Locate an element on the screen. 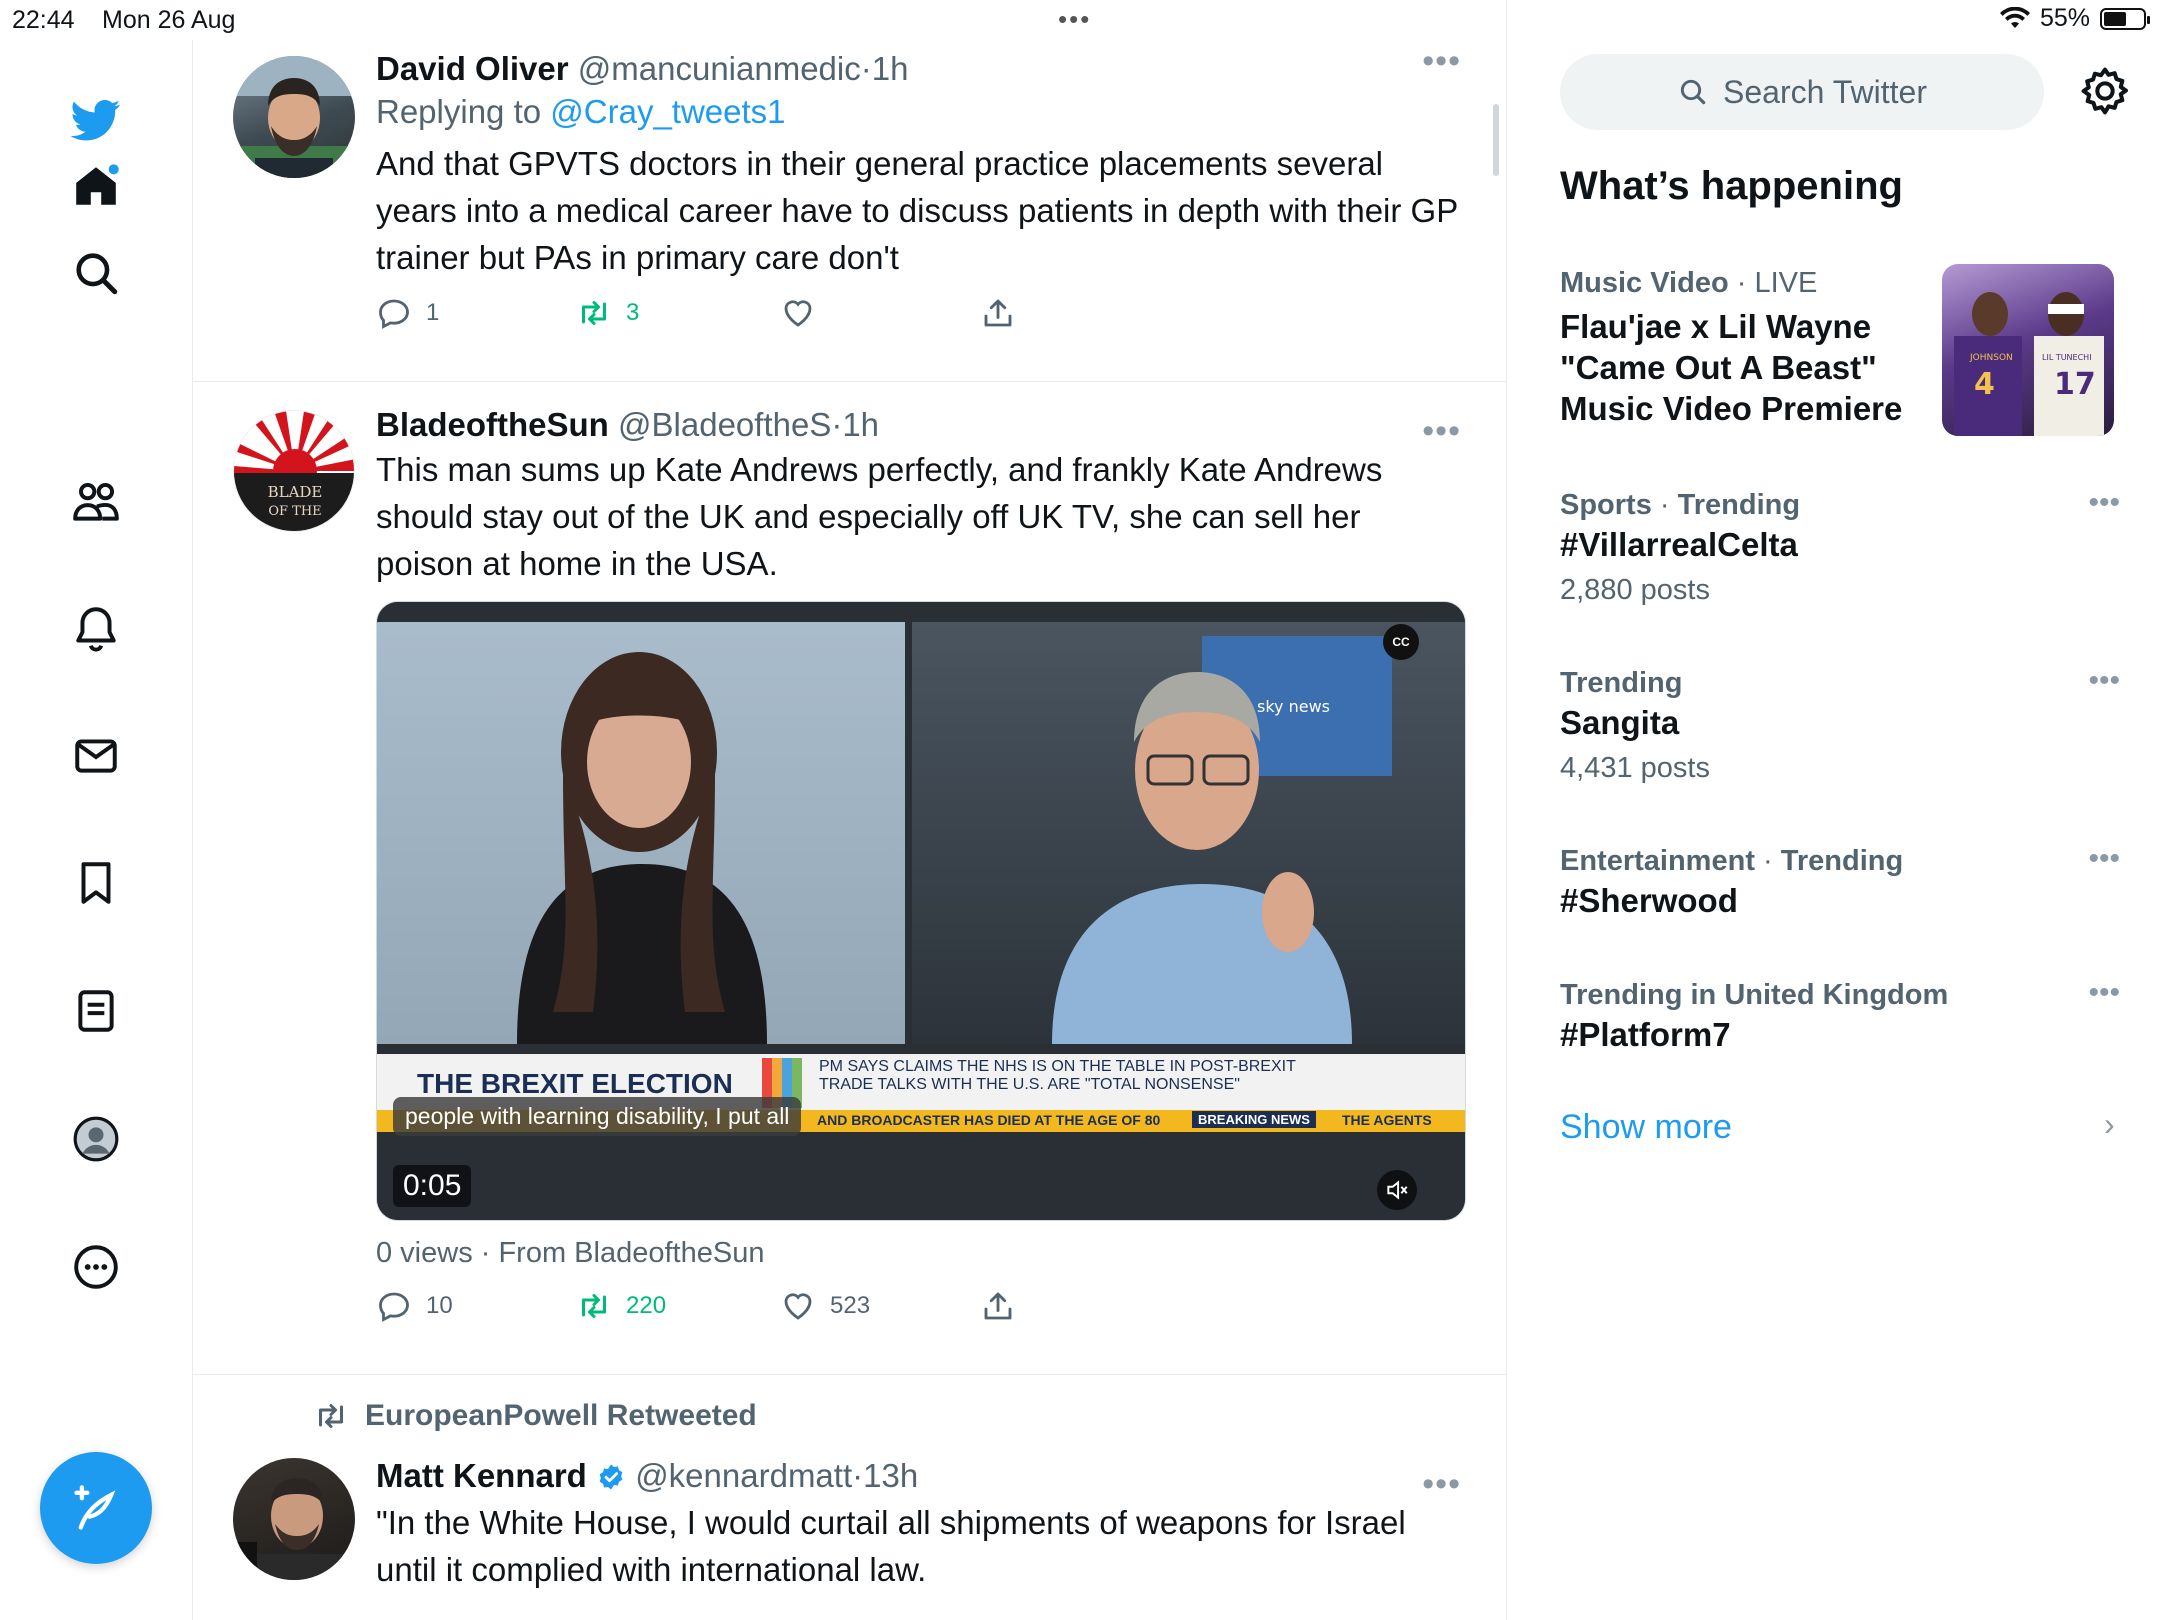 This screenshot has width=2160, height=1620. trend-category: Music Video is located at coordinates (1644, 283).